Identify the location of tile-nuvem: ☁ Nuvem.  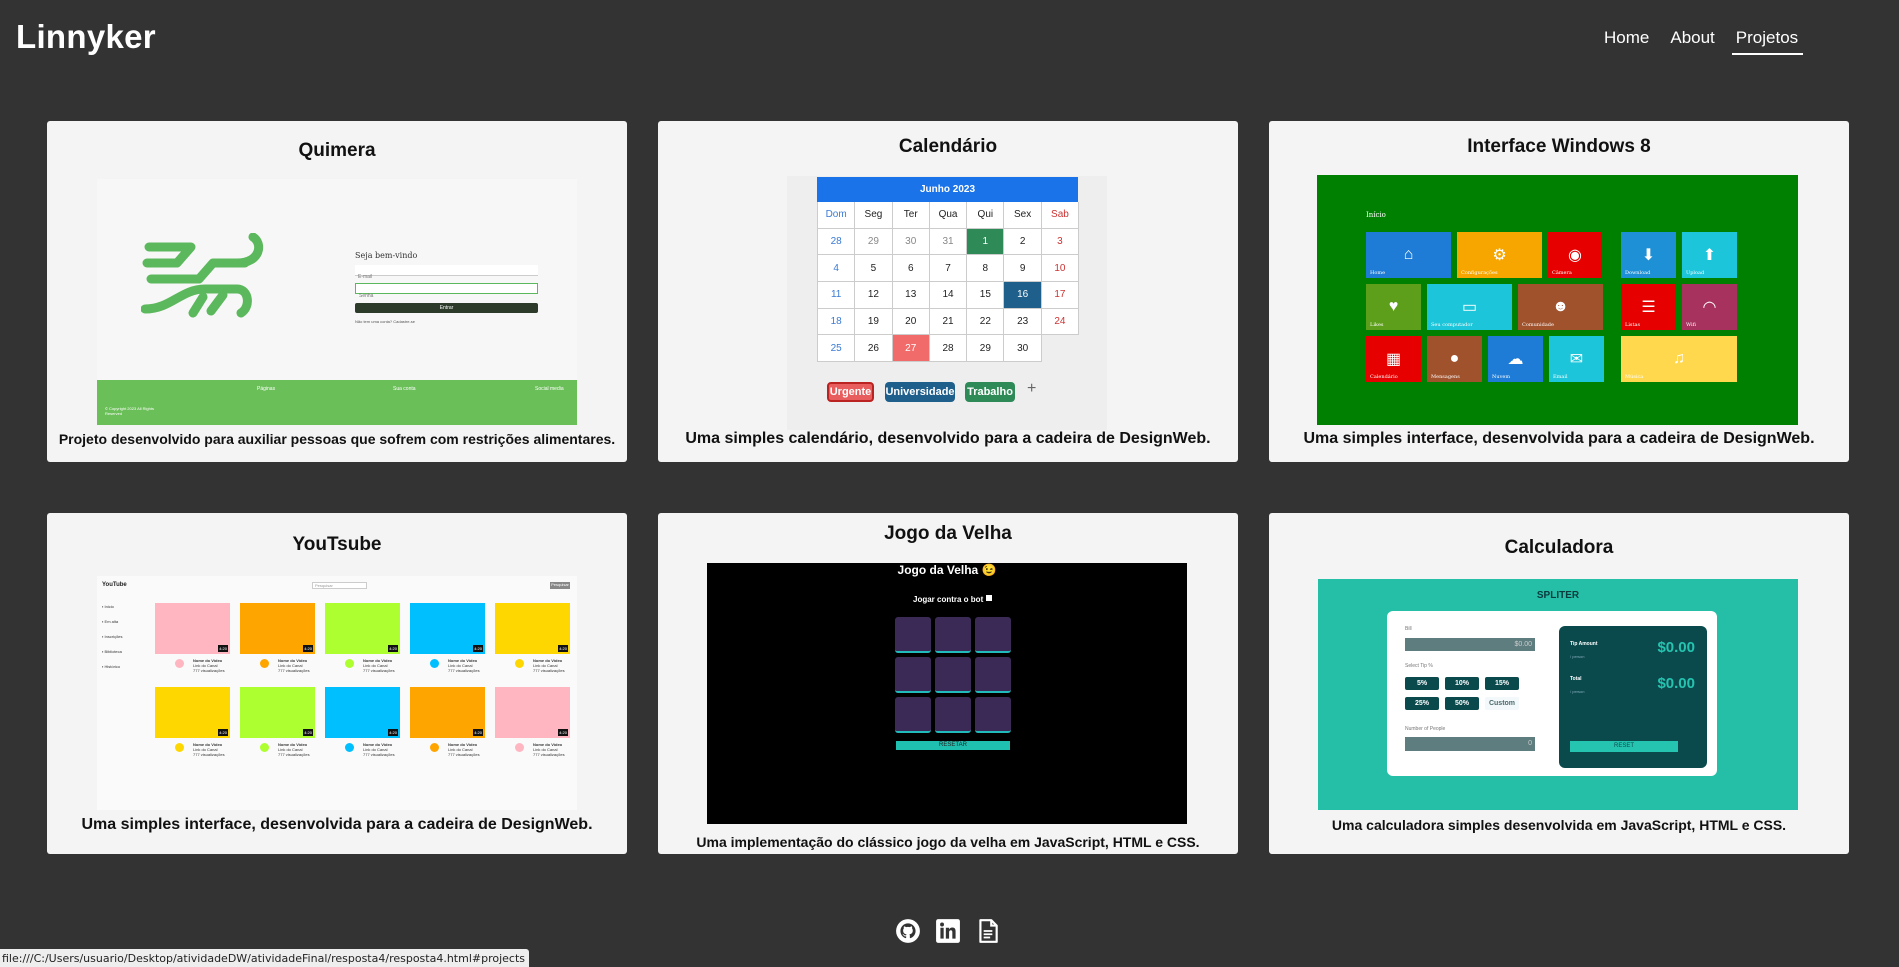
(1515, 359).